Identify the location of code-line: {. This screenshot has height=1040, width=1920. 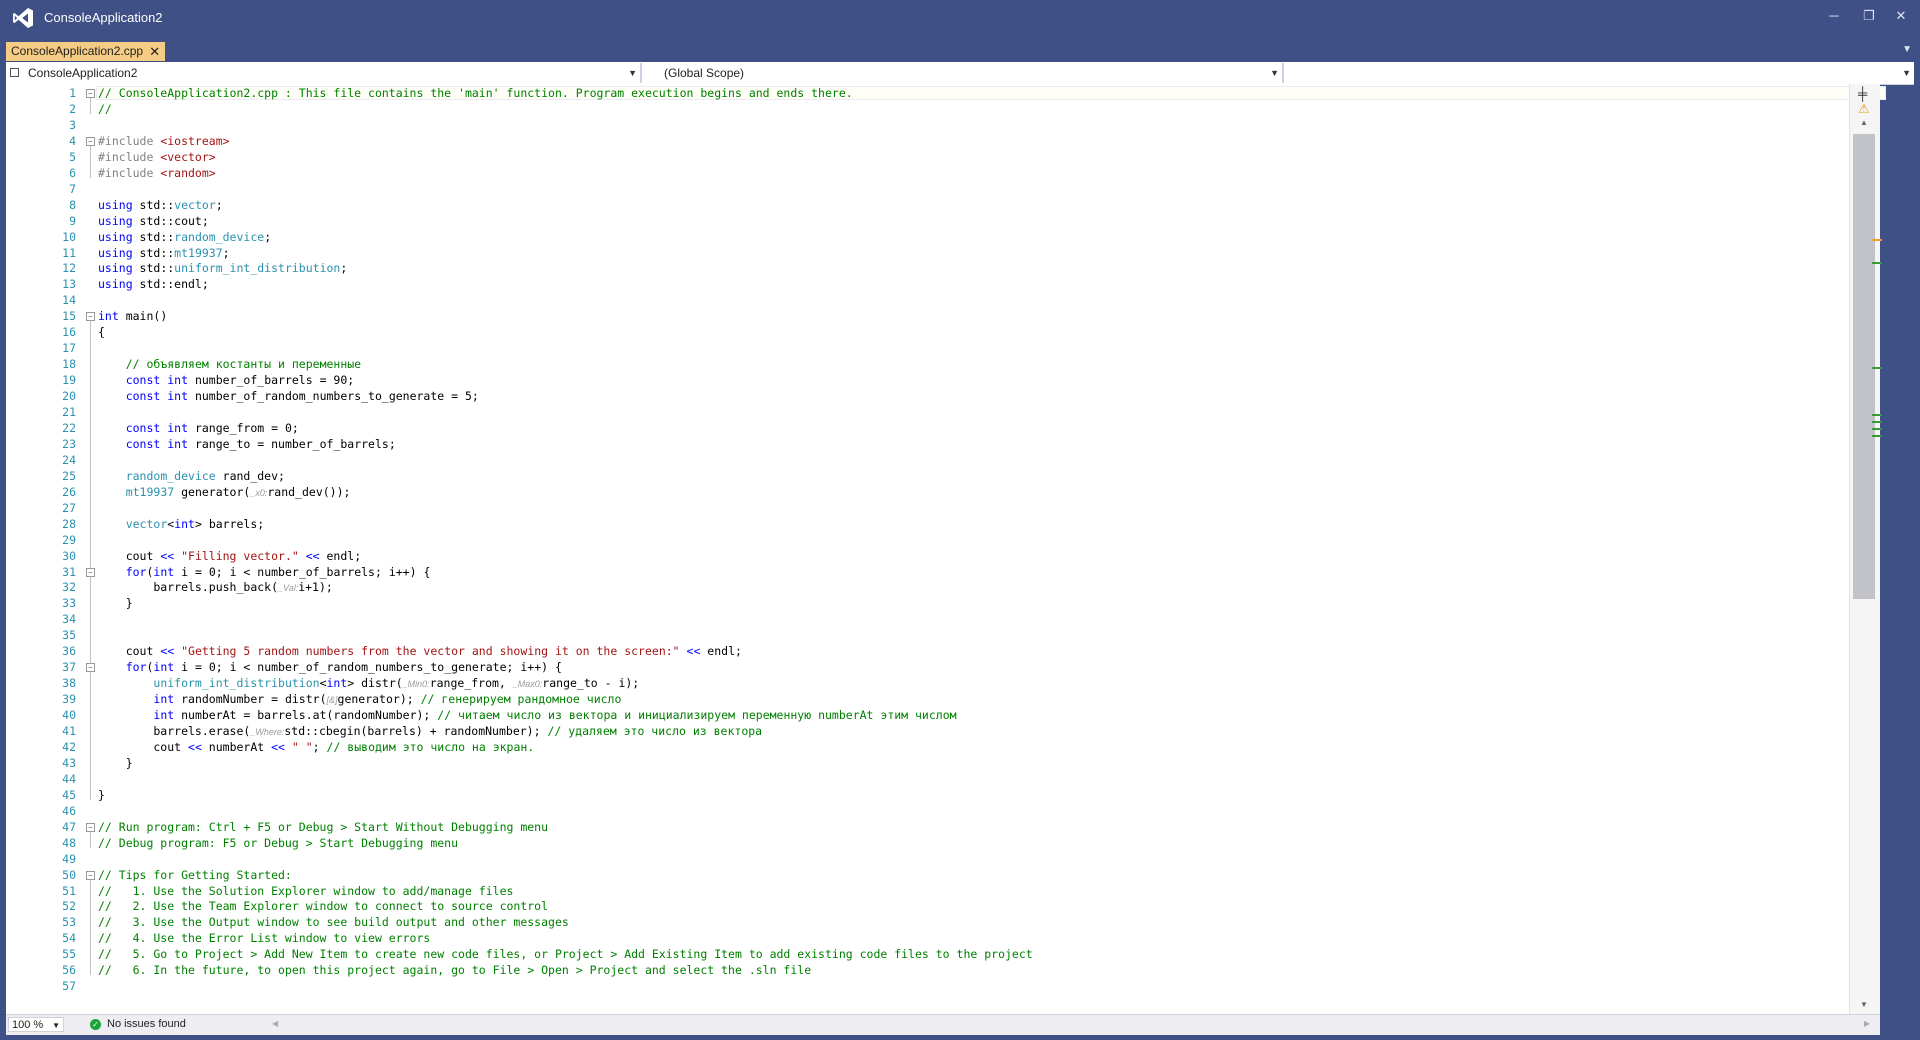
(101, 332).